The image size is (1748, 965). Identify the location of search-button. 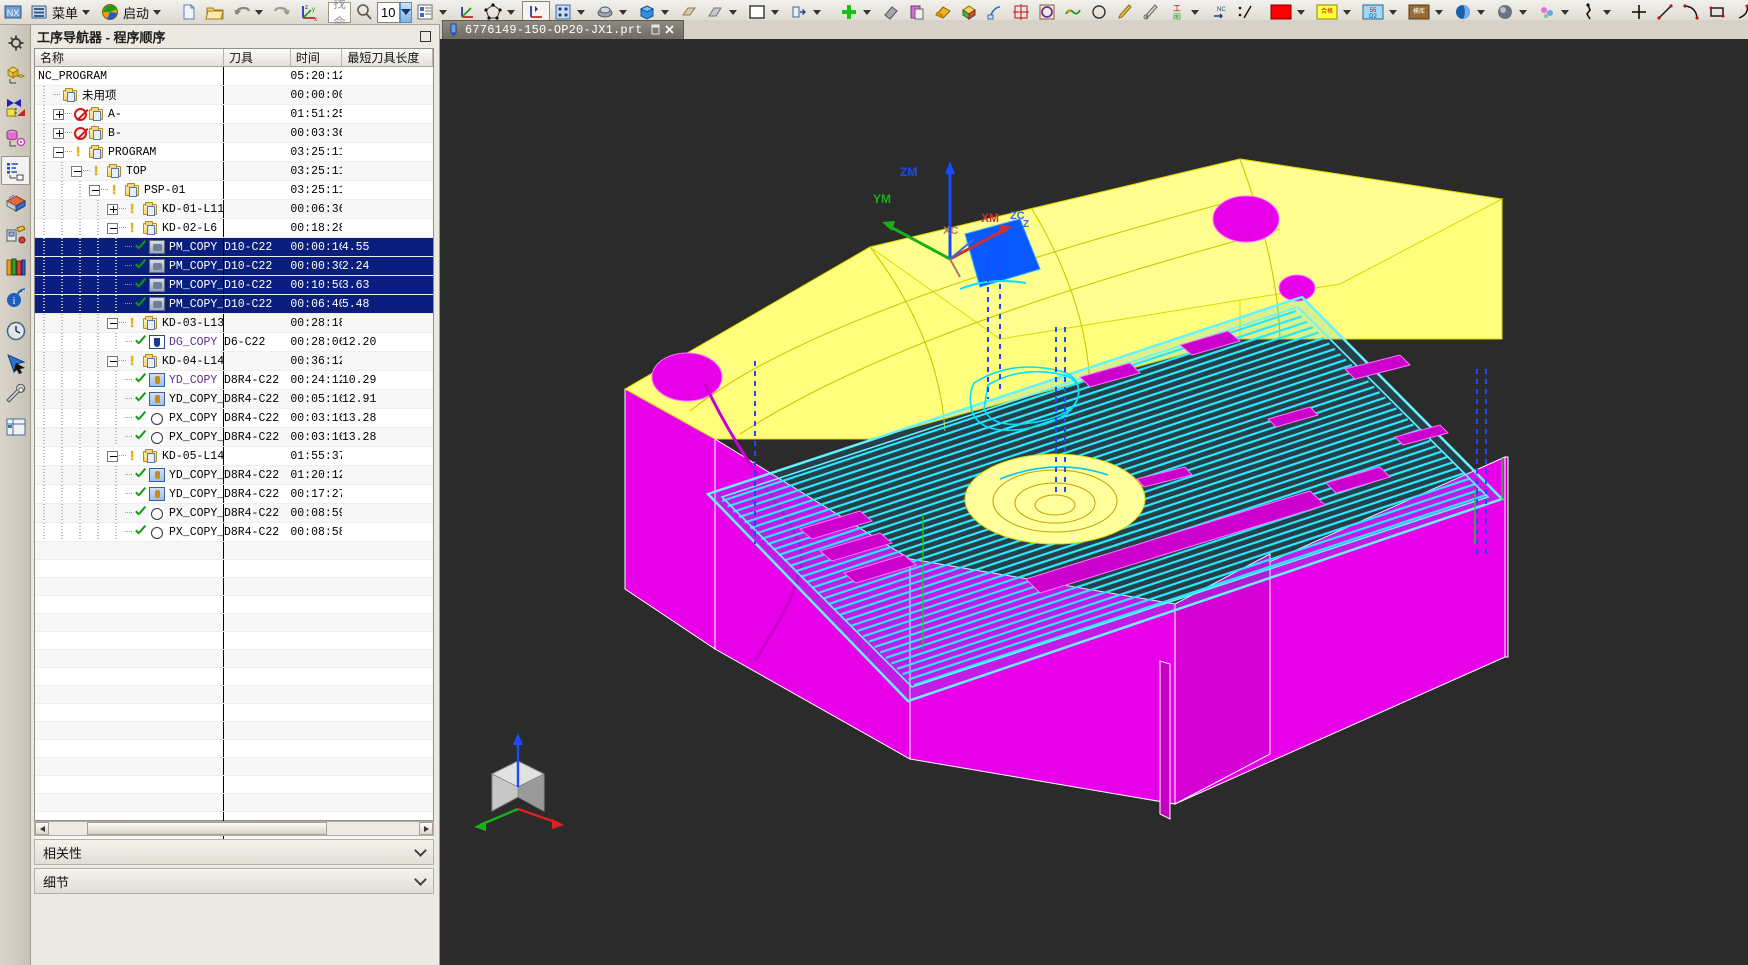
(364, 12).